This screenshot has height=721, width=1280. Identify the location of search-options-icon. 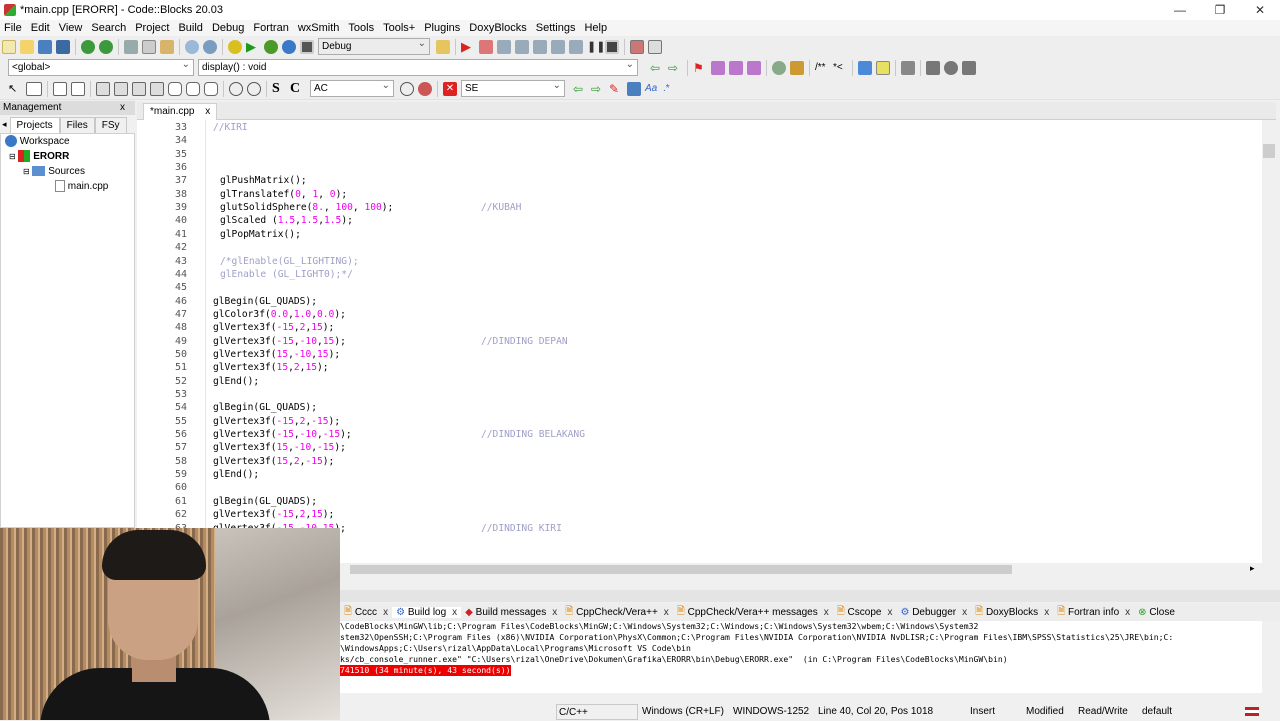
(425, 88).